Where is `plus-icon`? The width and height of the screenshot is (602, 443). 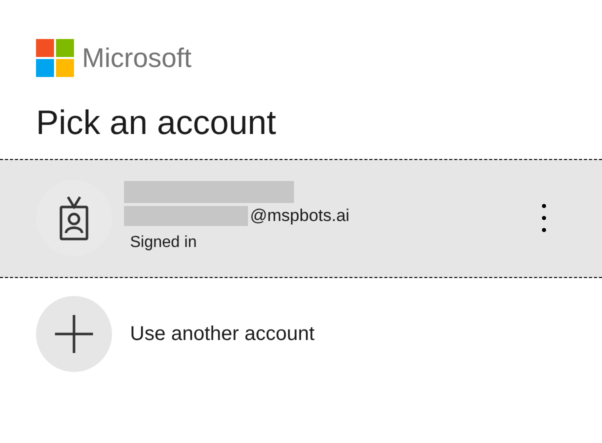
plus-icon is located at coordinates (74, 333).